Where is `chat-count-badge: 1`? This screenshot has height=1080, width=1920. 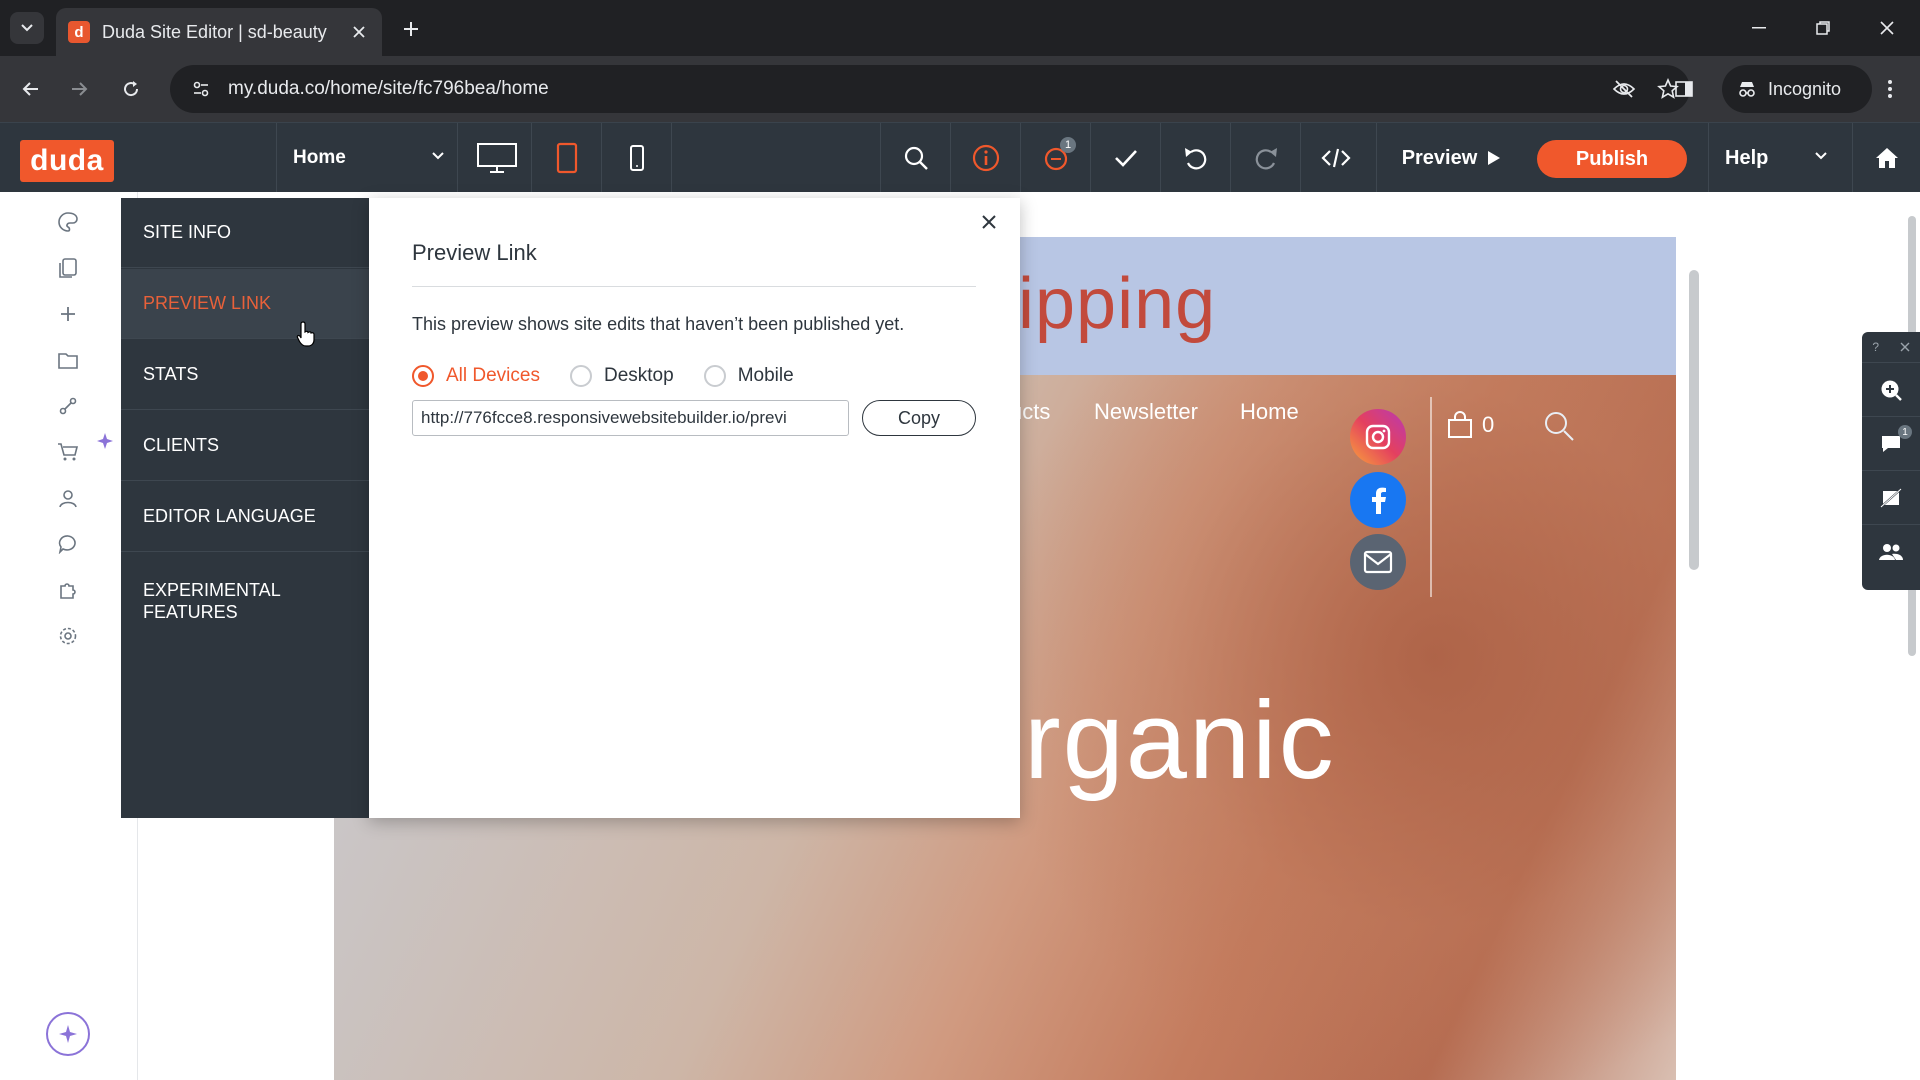
chat-count-badge: 1 is located at coordinates (1905, 432).